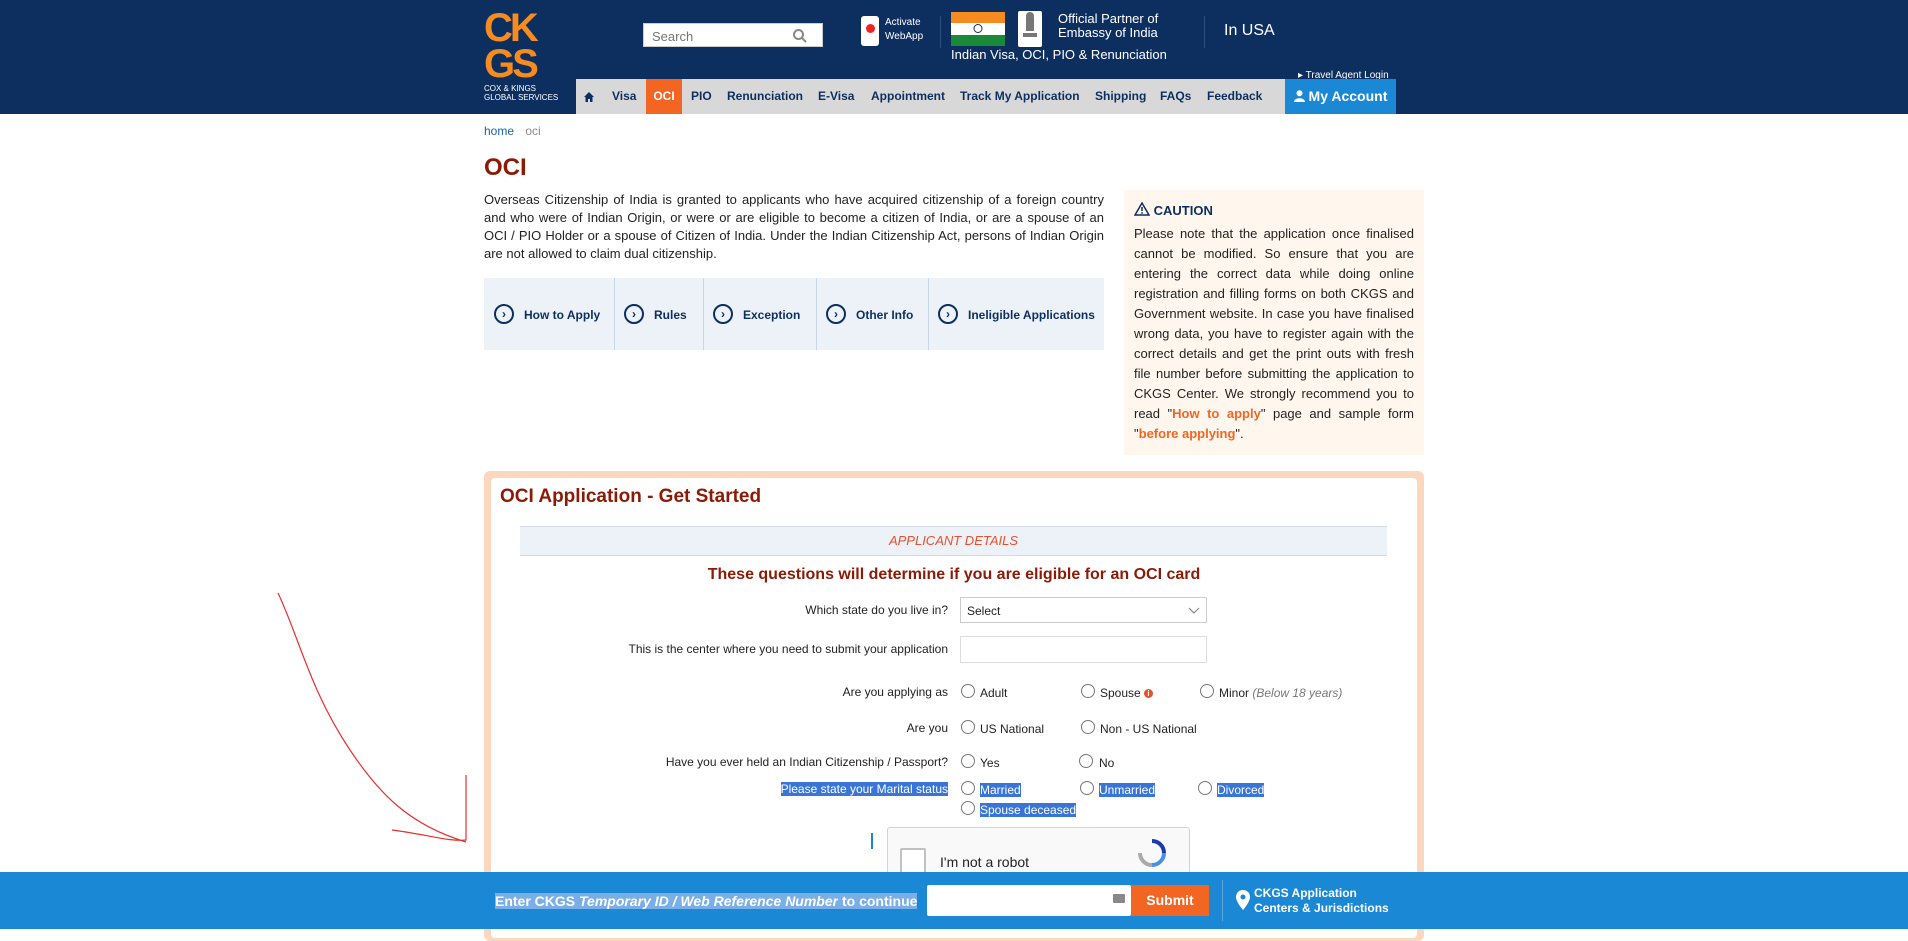 This screenshot has height=941, width=1908. I want to click on nav-home-icon, so click(589, 96).